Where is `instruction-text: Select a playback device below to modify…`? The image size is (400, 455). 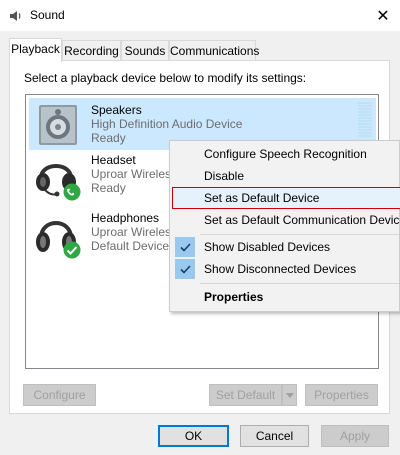
instruction-text: Select a playback device below to modify… is located at coordinates (165, 78).